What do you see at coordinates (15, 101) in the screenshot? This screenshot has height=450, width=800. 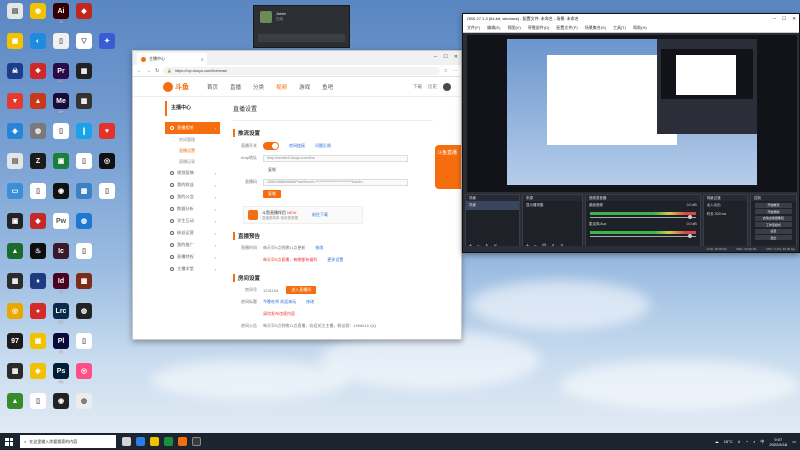 I see `desktop-icon: ▼` at bounding box center [15, 101].